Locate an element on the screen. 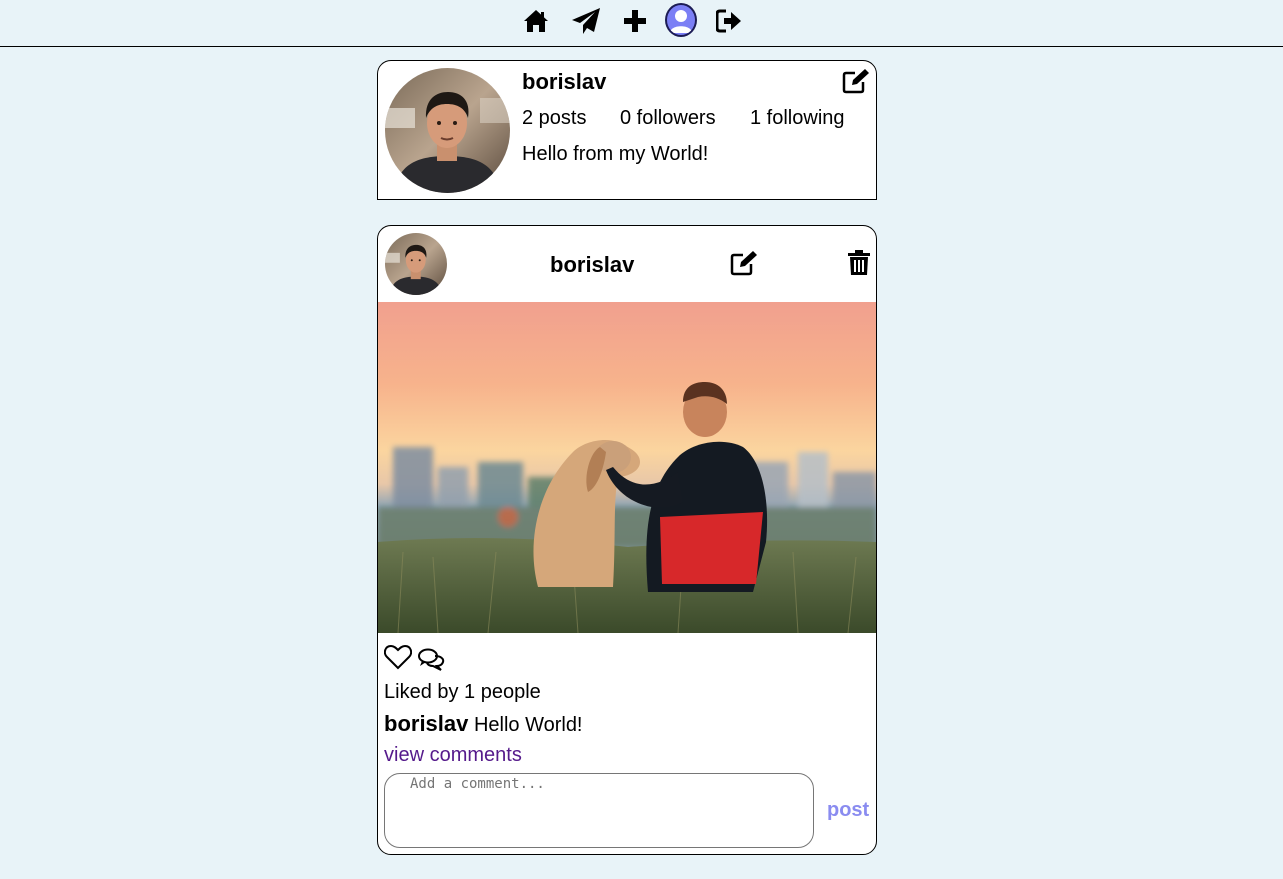  edit-profile-icon is located at coordinates (856, 81).